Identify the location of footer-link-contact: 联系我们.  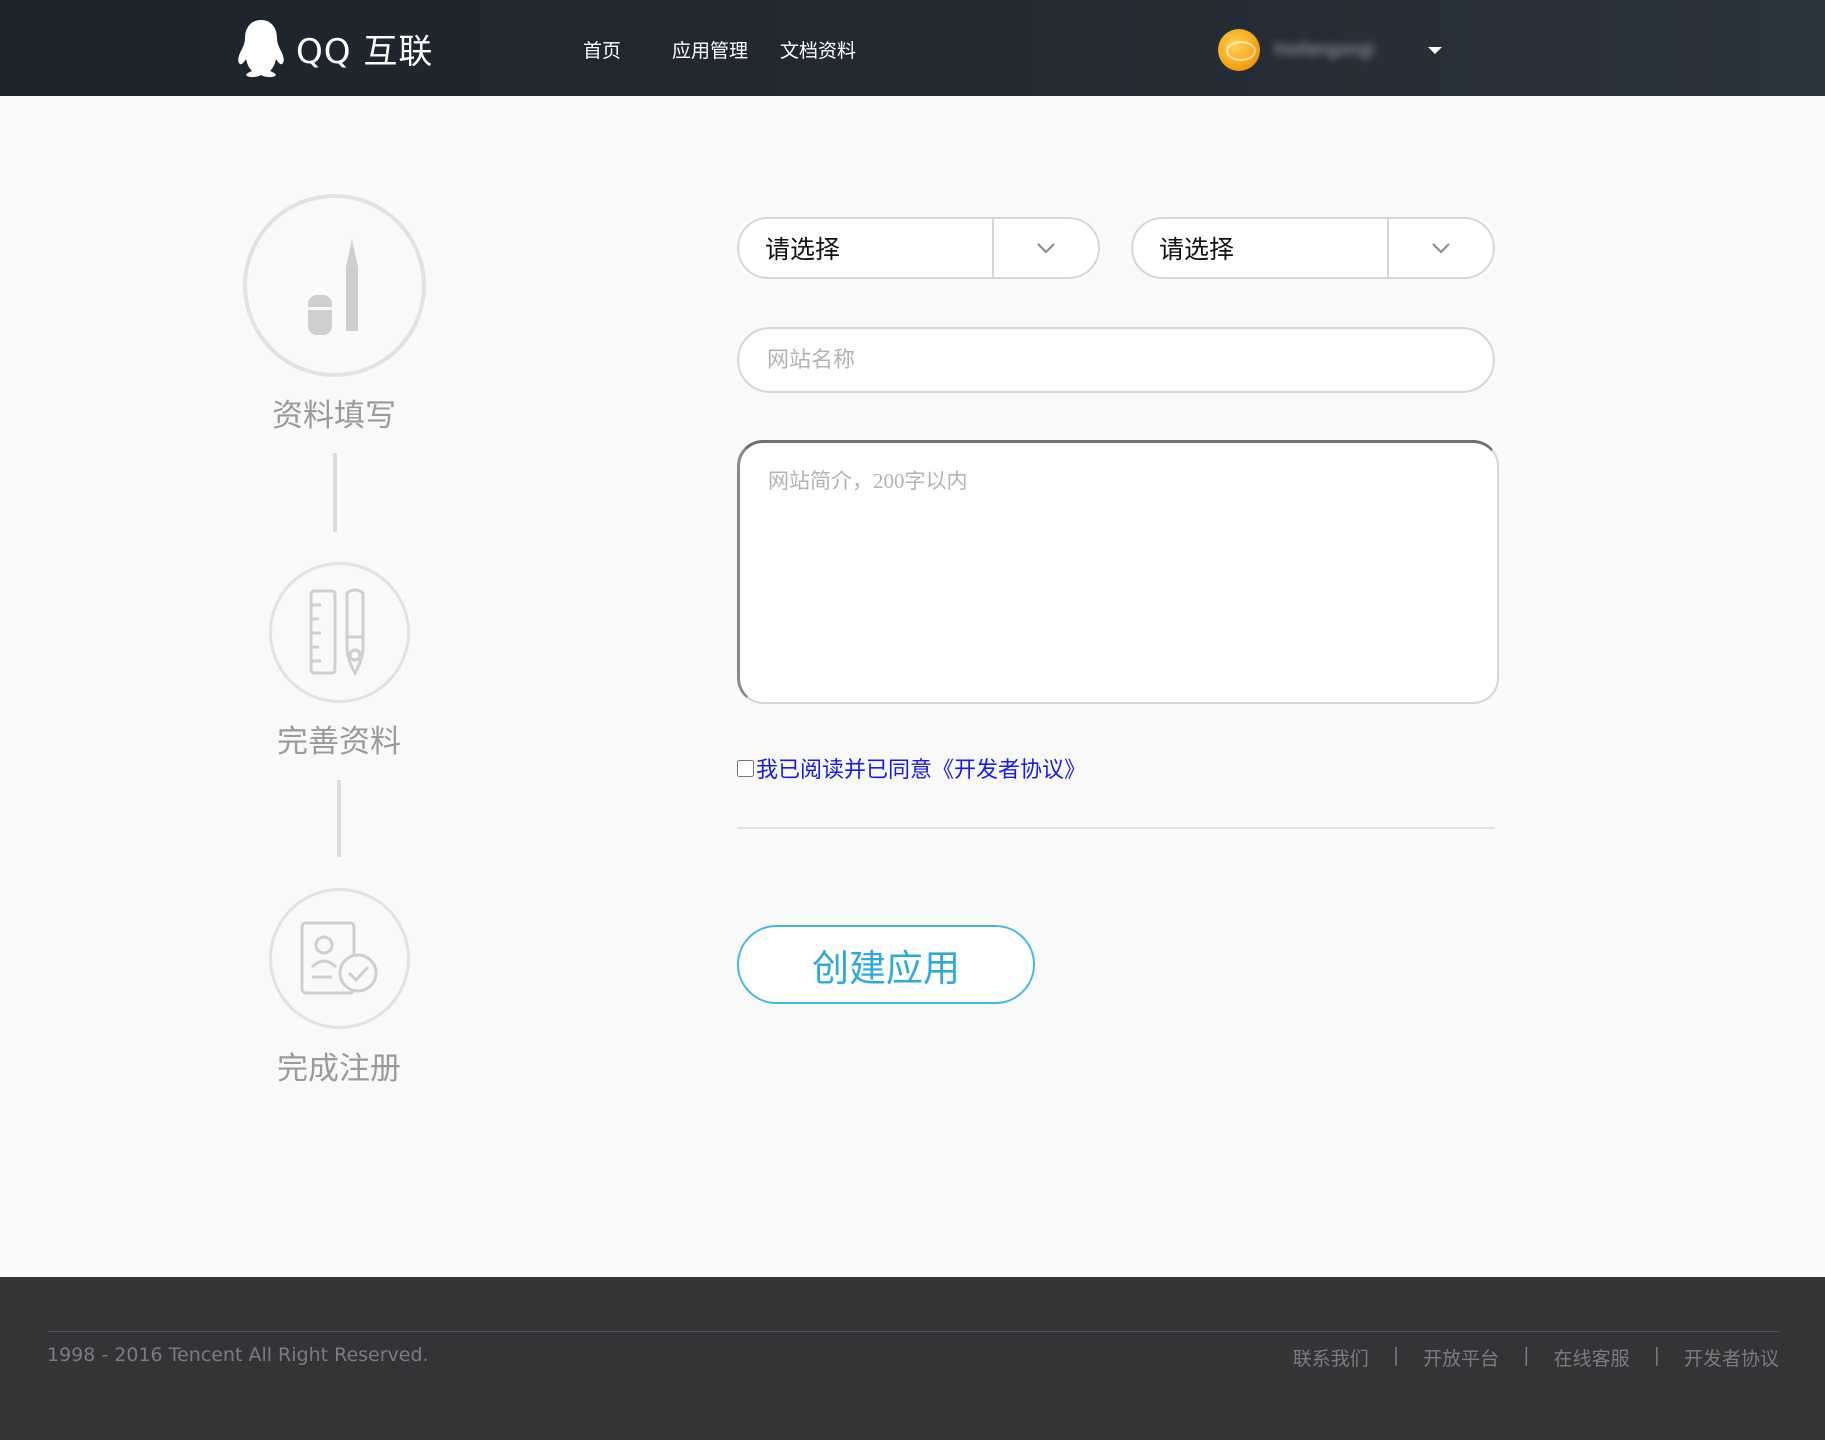
(1331, 1357).